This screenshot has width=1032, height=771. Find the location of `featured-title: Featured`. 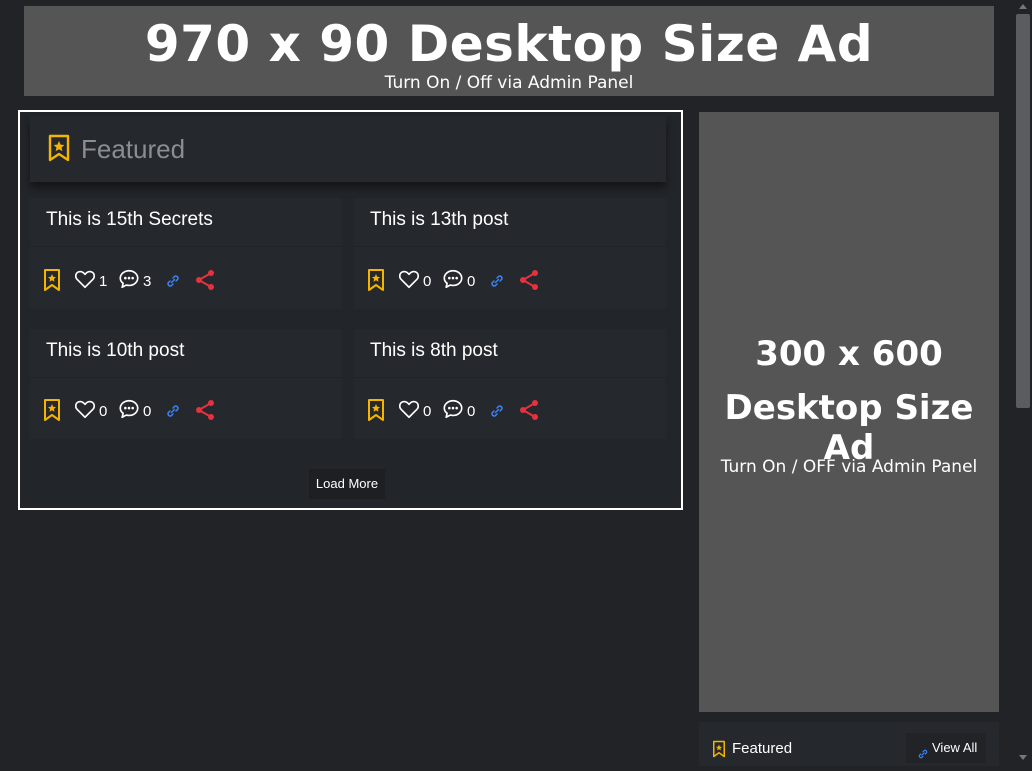

featured-title: Featured is located at coordinates (133, 149).